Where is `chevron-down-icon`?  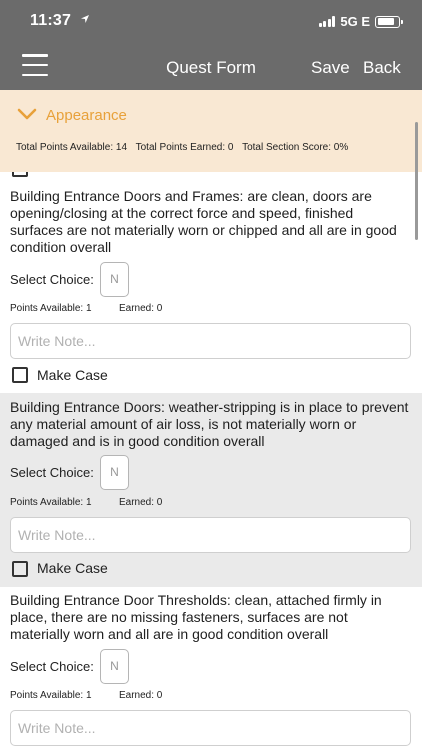
chevron-down-icon is located at coordinates (27, 114).